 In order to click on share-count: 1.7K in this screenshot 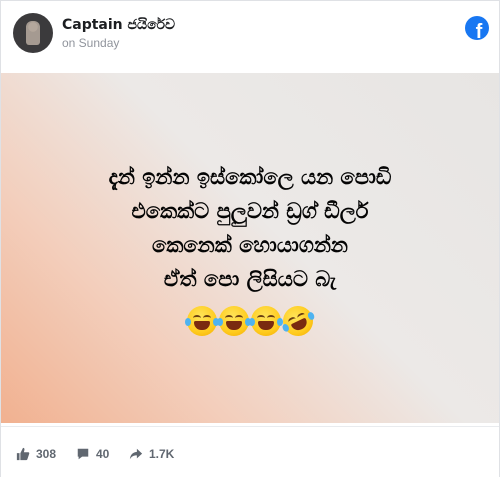, I will do `click(151, 454)`.